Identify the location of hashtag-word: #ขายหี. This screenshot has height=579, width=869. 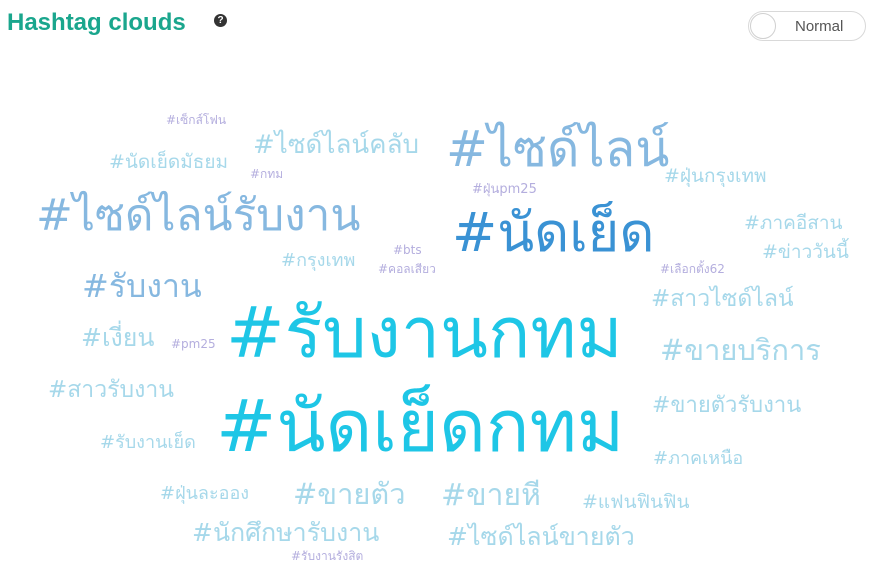
(491, 496).